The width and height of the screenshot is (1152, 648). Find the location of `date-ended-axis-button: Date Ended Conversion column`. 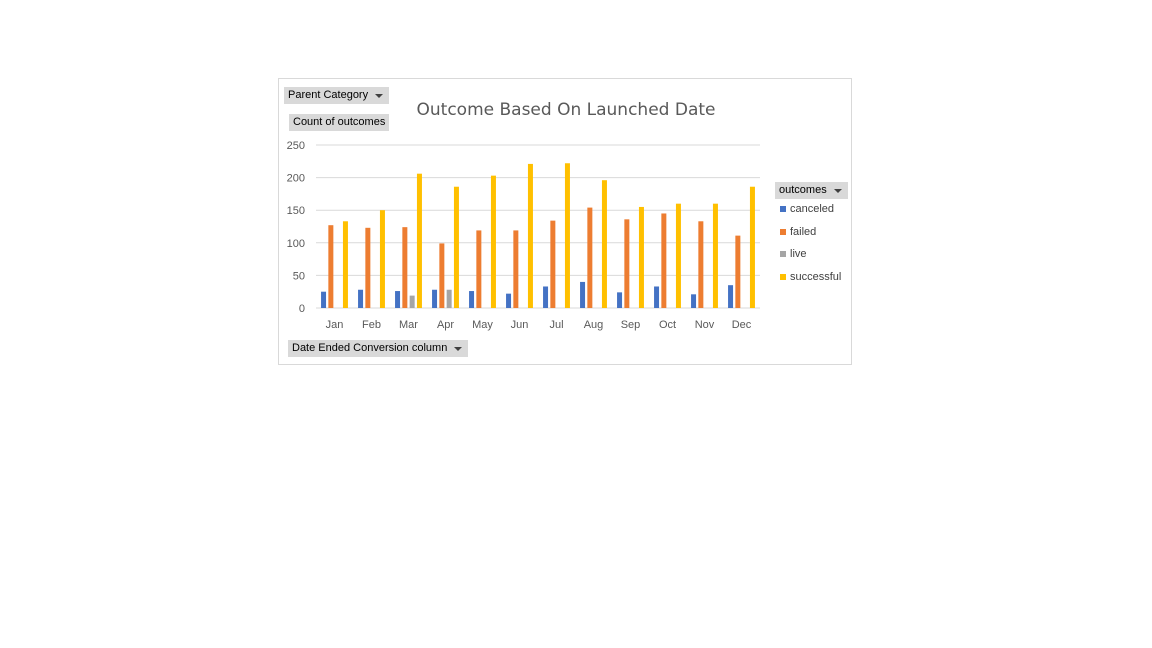

date-ended-axis-button: Date Ended Conversion column is located at coordinates (378, 348).